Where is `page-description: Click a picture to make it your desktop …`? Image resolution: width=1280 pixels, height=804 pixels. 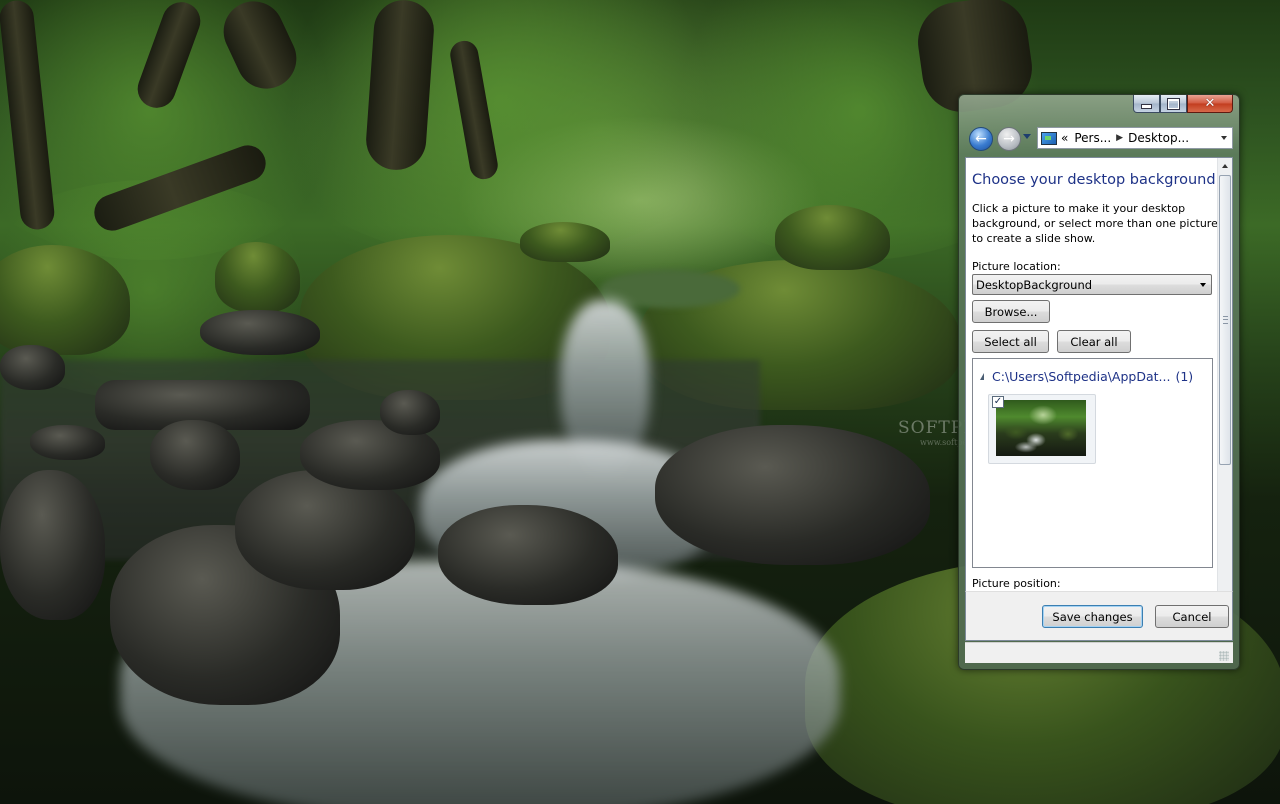
page-description: Click a picture to make it your desktop … is located at coordinates (1095, 223).